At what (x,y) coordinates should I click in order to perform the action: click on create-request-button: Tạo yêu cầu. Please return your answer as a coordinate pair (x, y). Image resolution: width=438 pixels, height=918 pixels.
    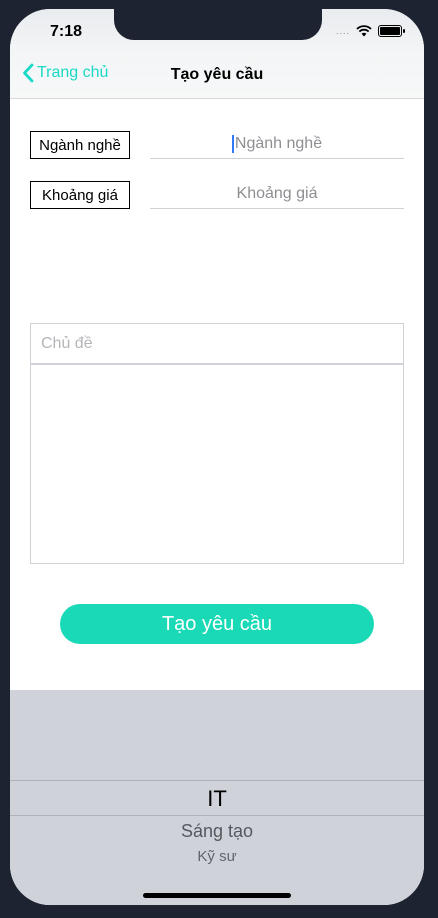
    Looking at the image, I should click on (217, 624).